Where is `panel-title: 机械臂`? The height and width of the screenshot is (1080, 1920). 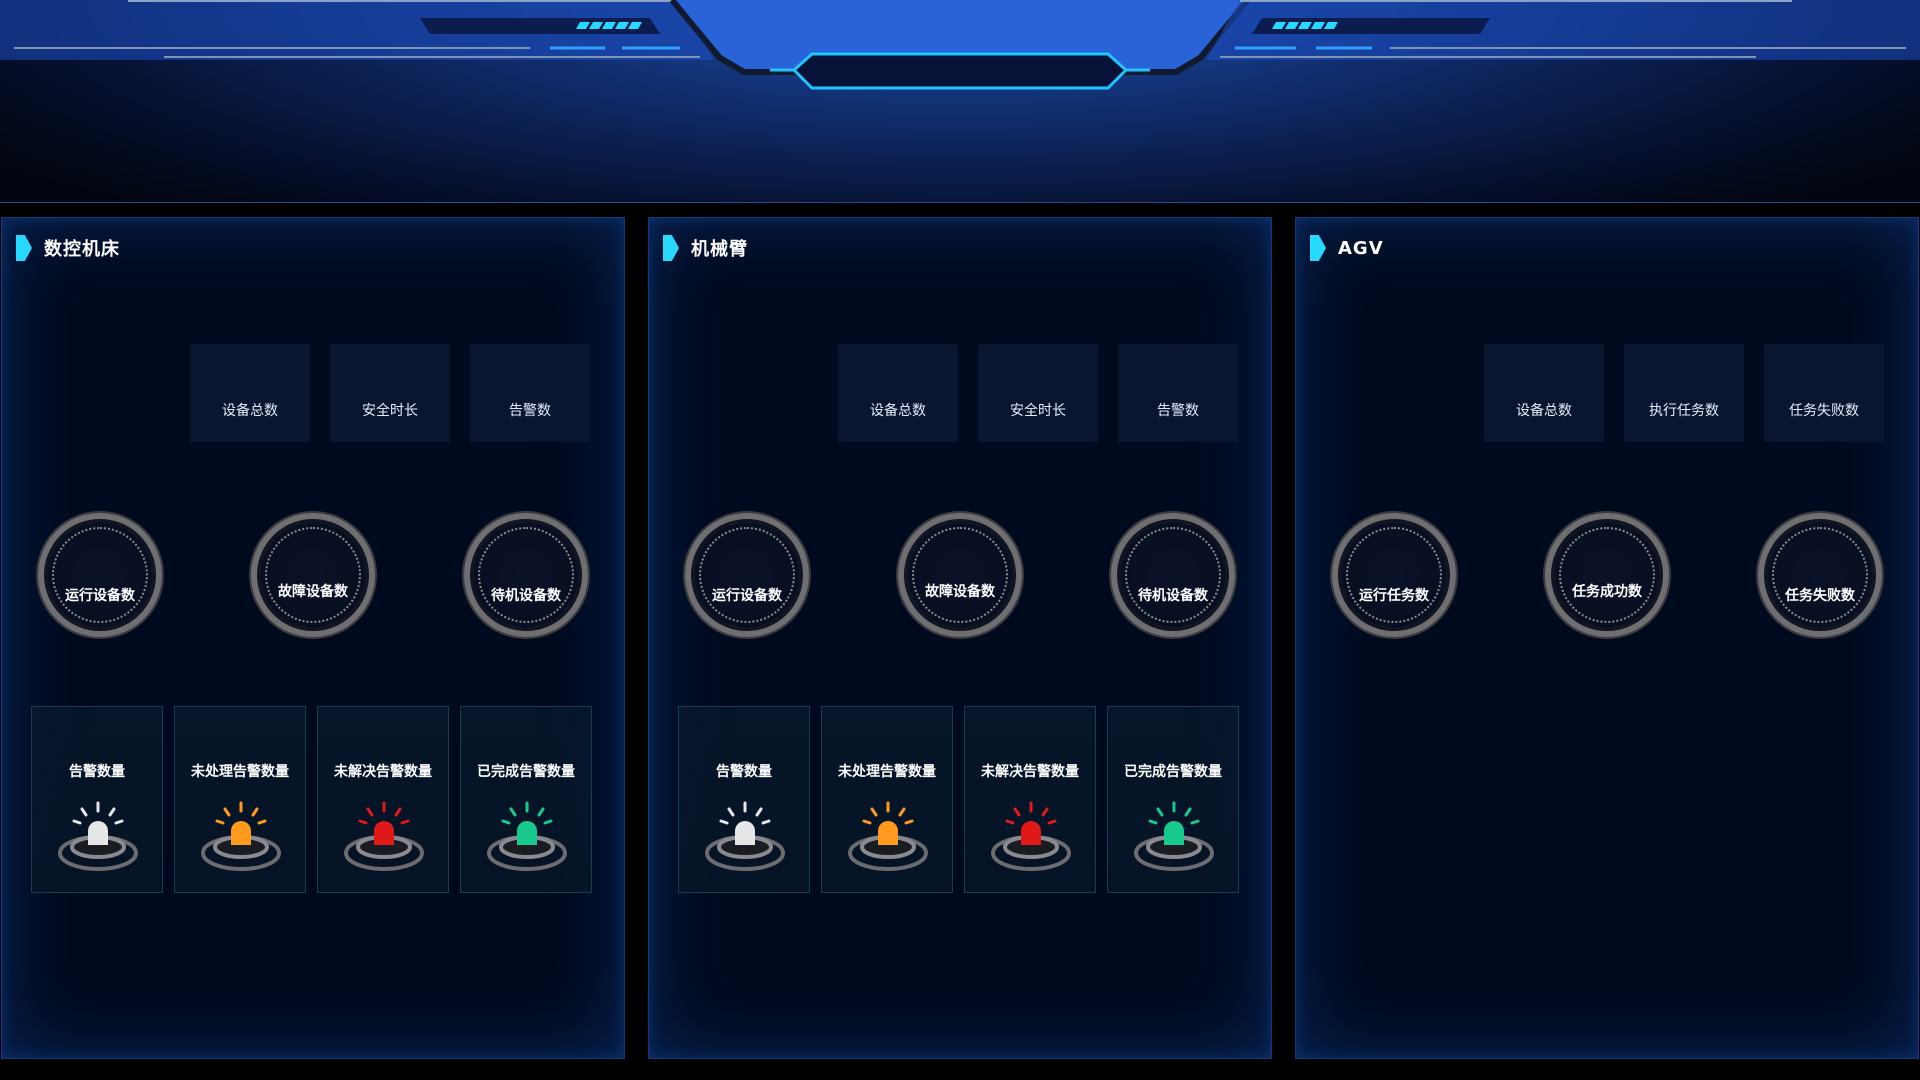 panel-title: 机械臂 is located at coordinates (719, 249).